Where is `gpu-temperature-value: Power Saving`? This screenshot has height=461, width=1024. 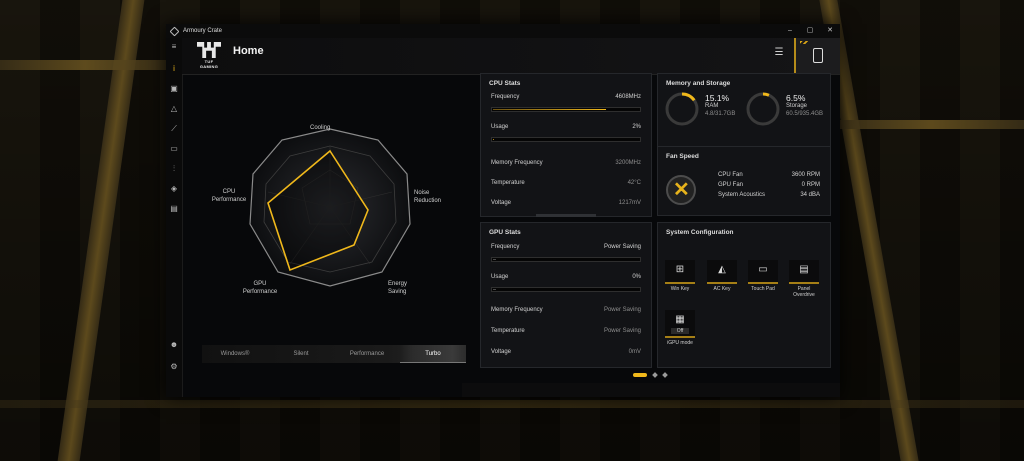
gpu-temperature-value: Power Saving is located at coordinates (622, 331).